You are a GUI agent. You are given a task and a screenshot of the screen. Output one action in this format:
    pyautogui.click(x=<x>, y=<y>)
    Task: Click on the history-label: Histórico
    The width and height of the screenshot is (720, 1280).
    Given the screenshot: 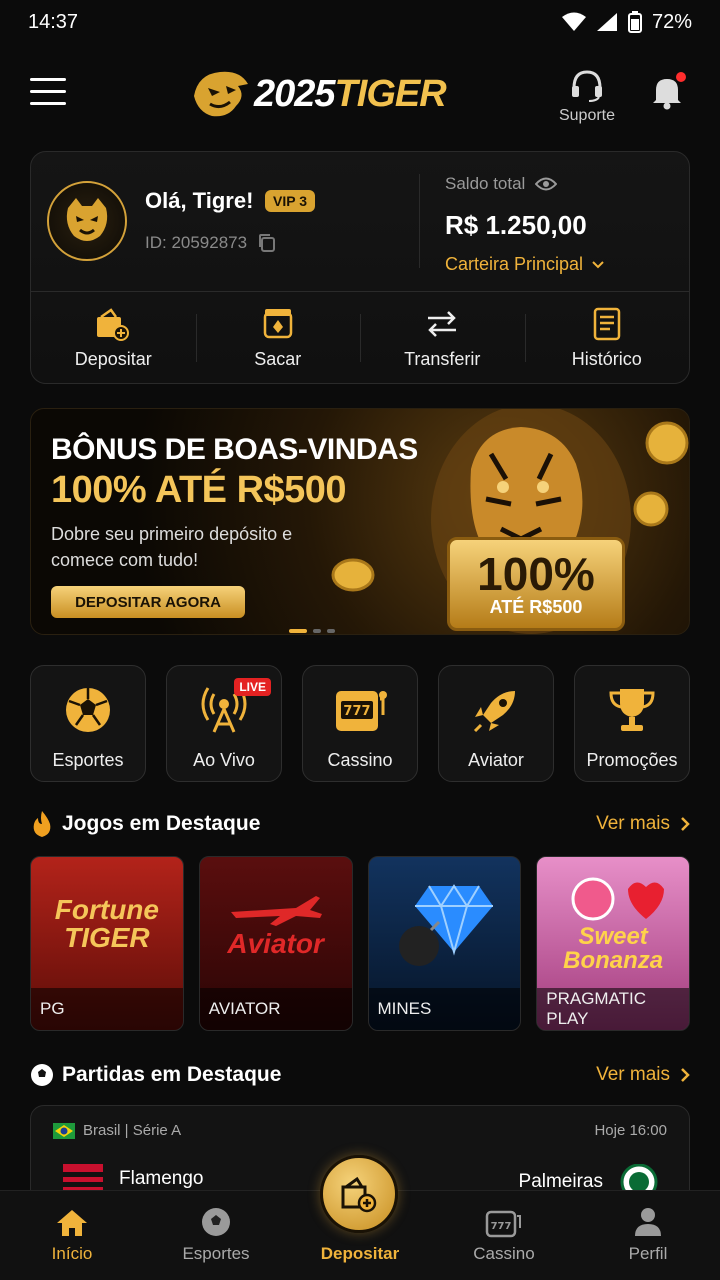 What is the action you would take?
    pyautogui.click(x=606, y=358)
    